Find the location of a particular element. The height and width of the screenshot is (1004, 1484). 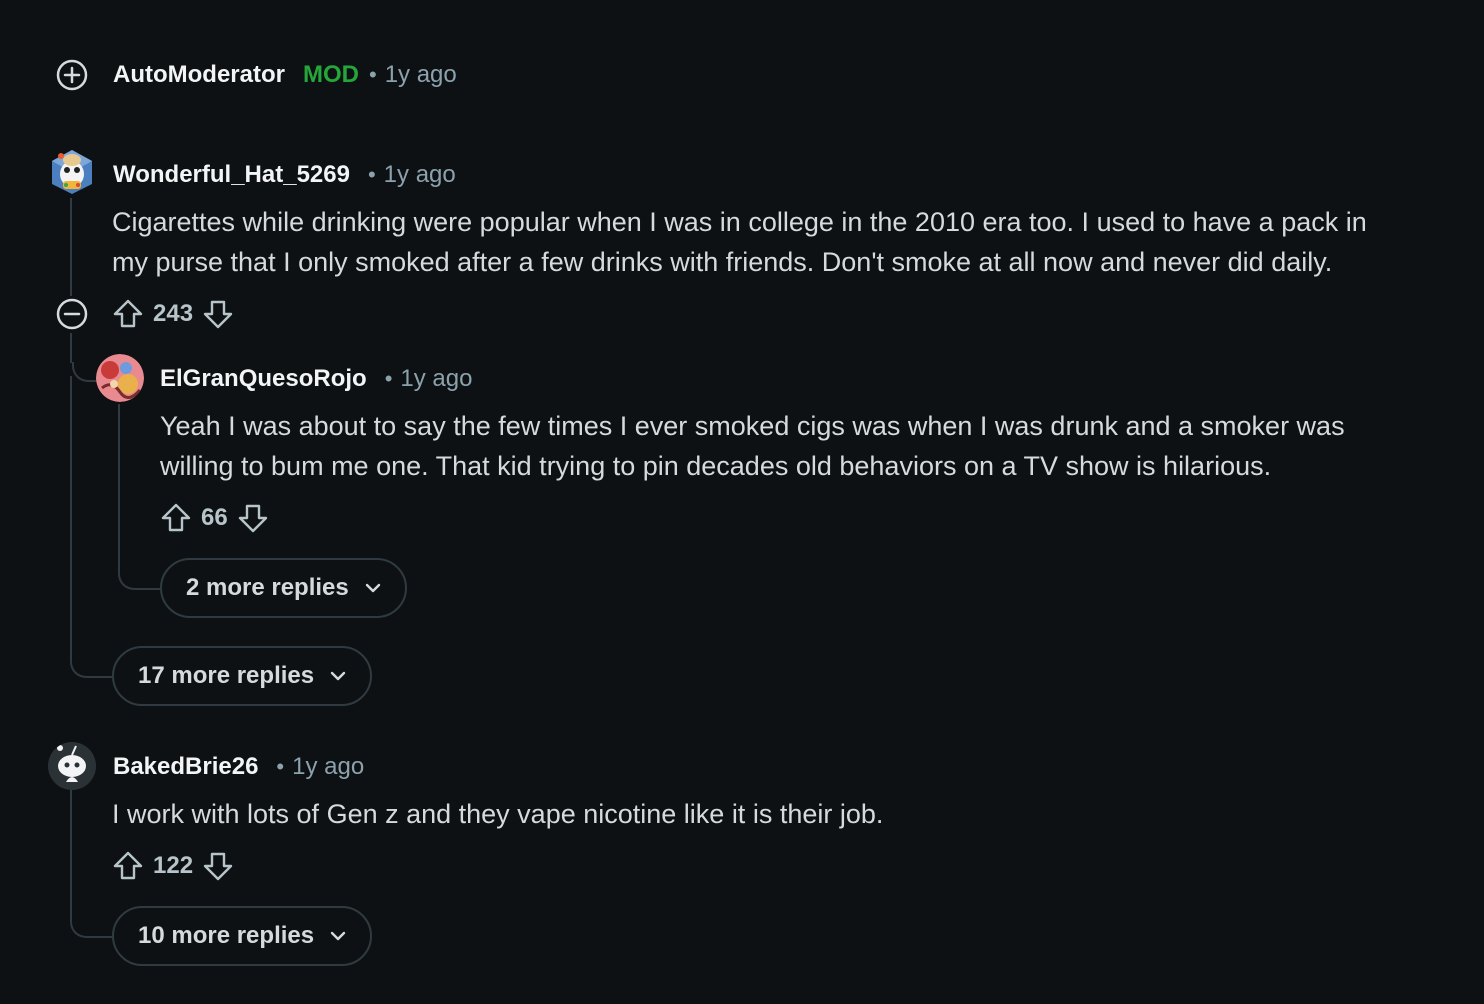

comment-header-bakedbrie: BakedBrie26 • 1y ago is located at coordinates (238, 767).